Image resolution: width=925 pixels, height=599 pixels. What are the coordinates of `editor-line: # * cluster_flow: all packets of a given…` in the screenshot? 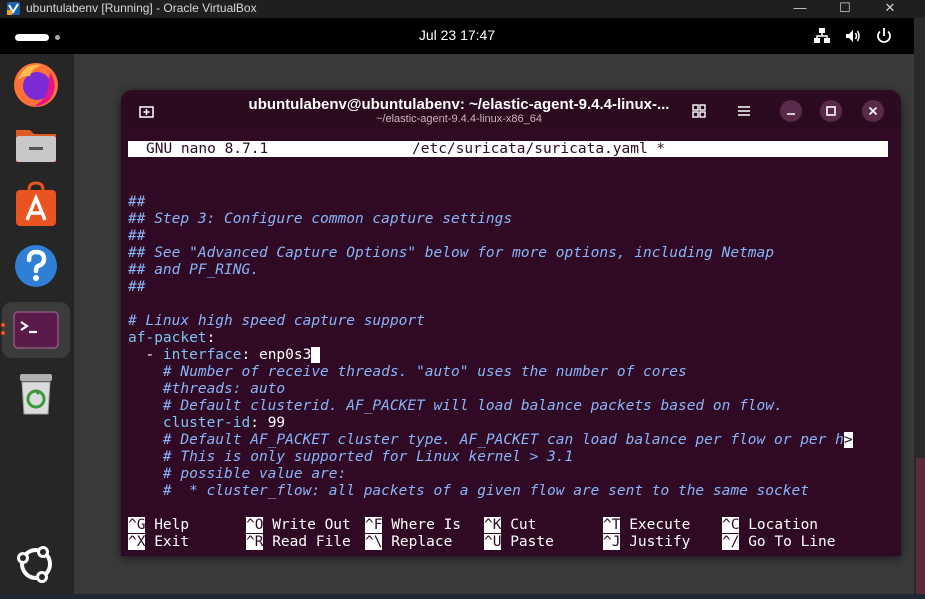 It's located at (468, 491).